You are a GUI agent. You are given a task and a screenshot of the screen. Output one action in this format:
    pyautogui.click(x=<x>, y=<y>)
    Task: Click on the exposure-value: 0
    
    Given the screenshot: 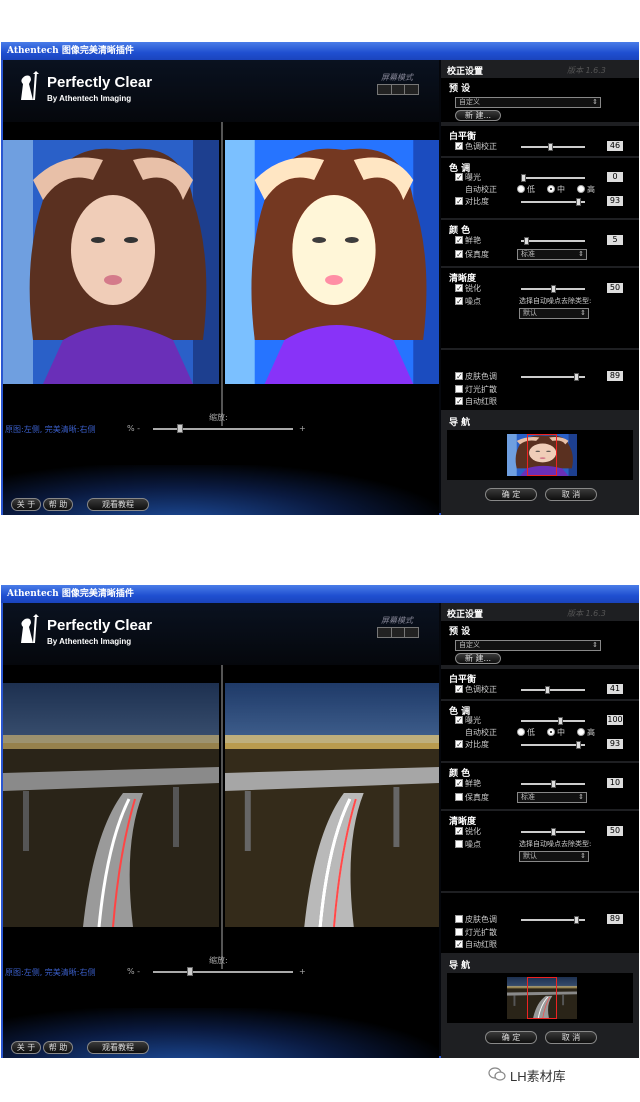 What is the action you would take?
    pyautogui.click(x=615, y=177)
    